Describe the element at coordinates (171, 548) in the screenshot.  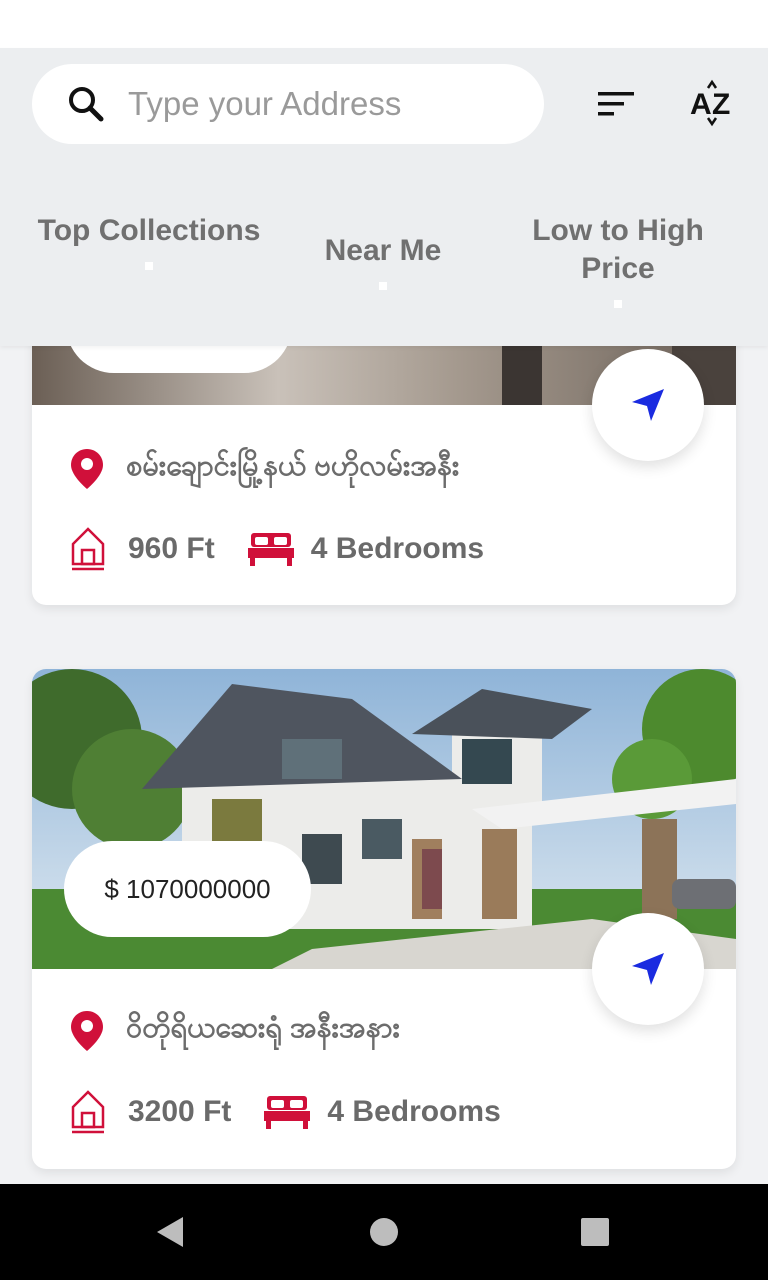
I see `area-text: 960 Ft` at that location.